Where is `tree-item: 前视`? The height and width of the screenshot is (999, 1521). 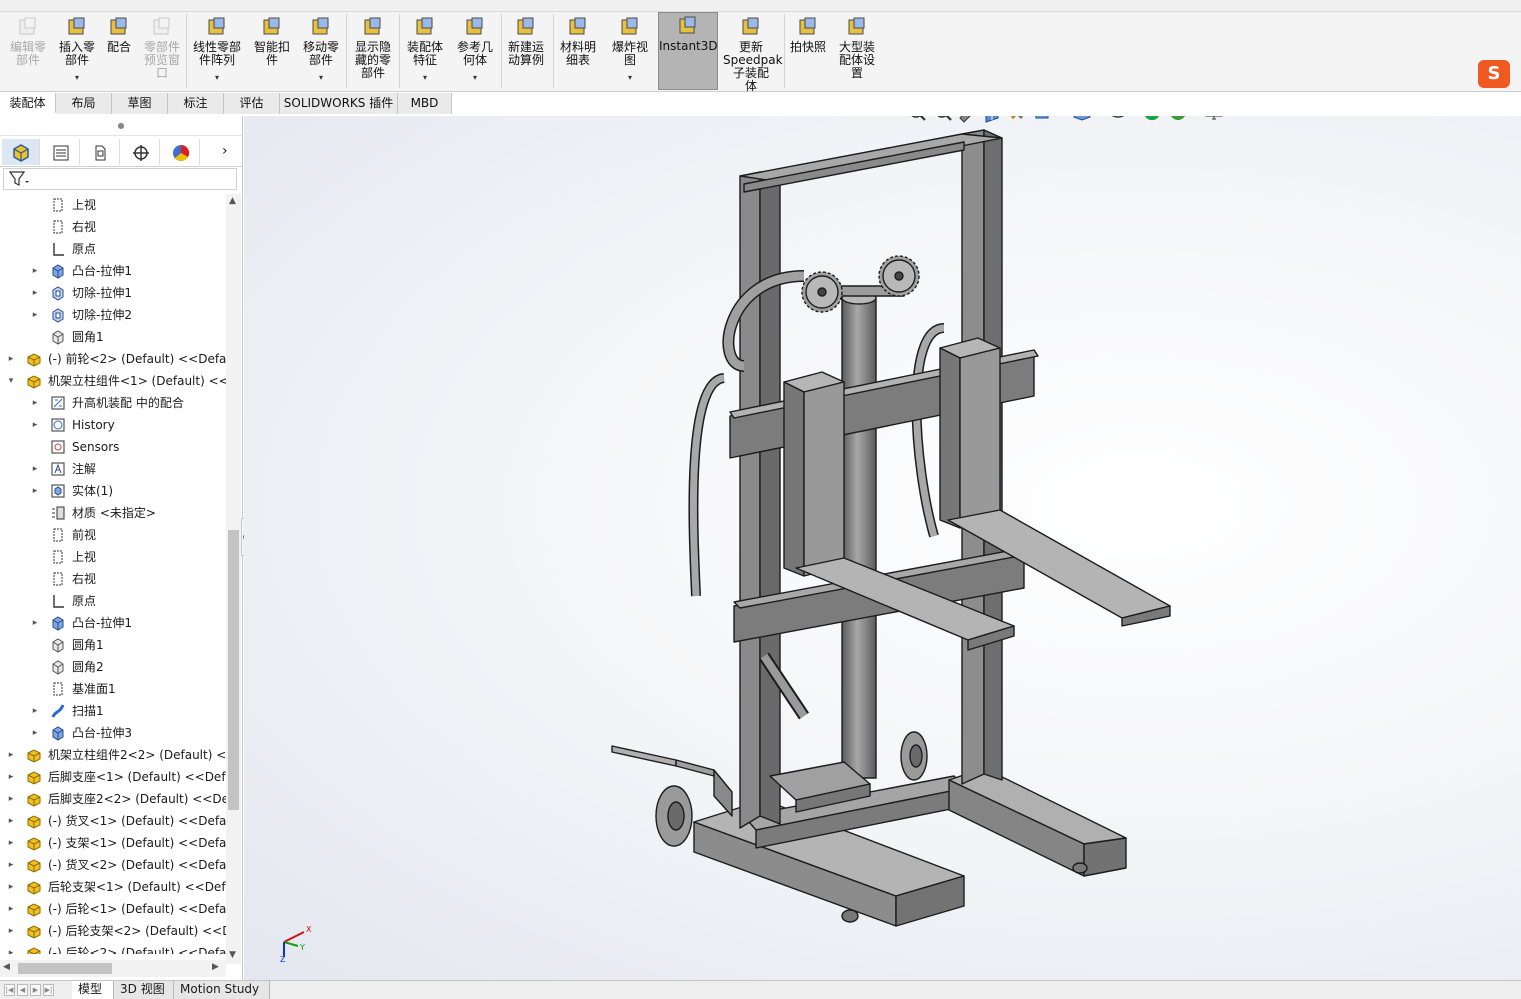 tree-item: 前视 is located at coordinates (113, 535).